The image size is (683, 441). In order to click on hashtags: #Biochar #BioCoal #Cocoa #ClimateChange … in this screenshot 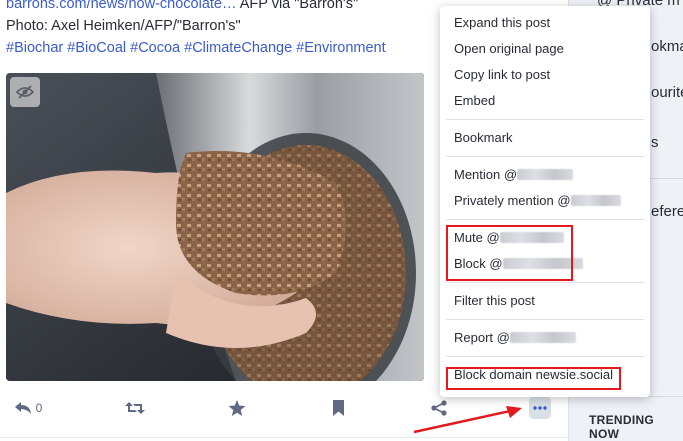, I will do `click(221, 48)`.